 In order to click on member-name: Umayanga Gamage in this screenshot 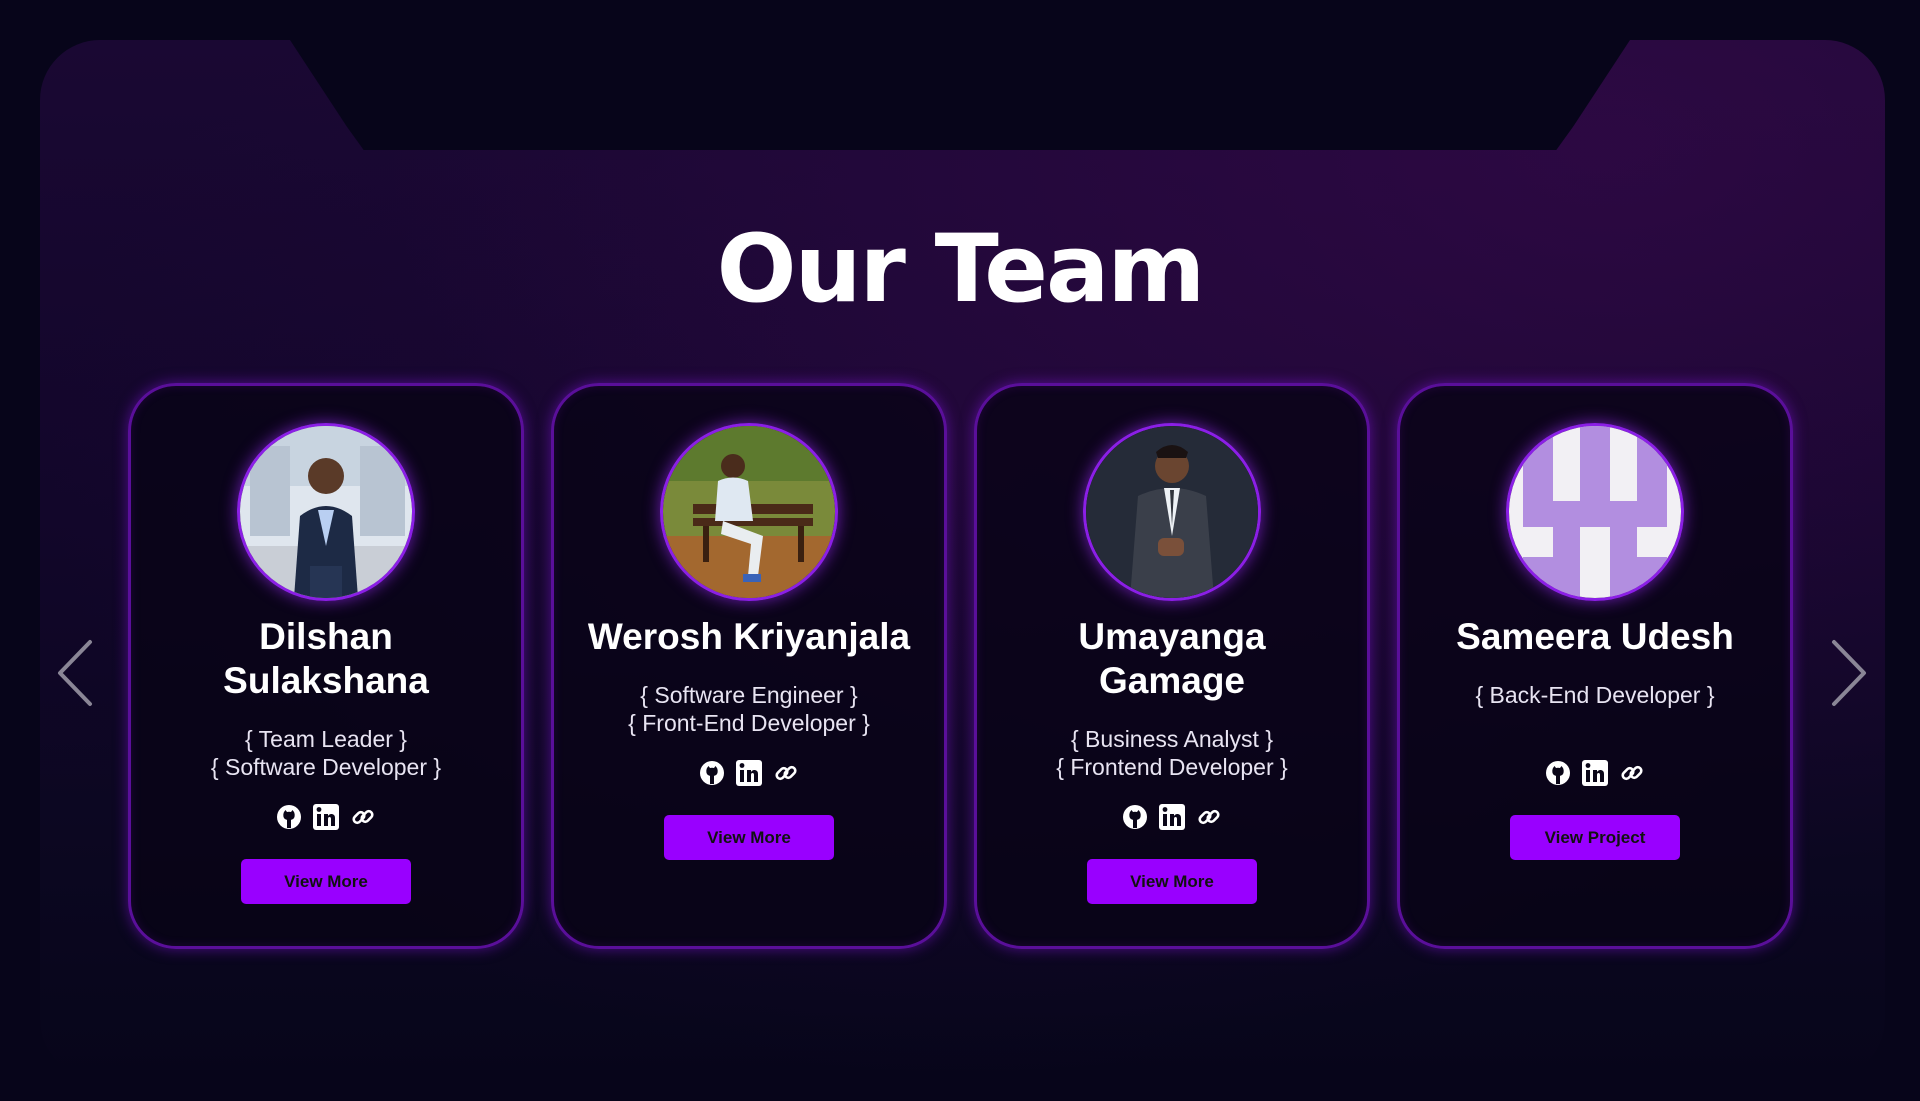, I will do `click(1172, 658)`.